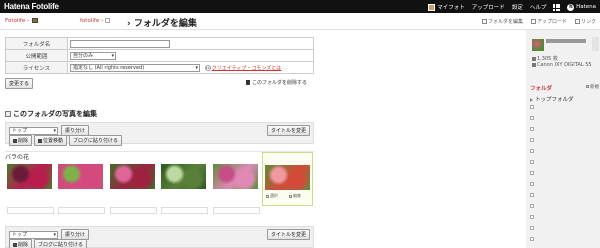 This screenshot has width=600, height=248. Describe the element at coordinates (51, 140) in the screenshot. I see `move-position-button: 位置移動` at that location.